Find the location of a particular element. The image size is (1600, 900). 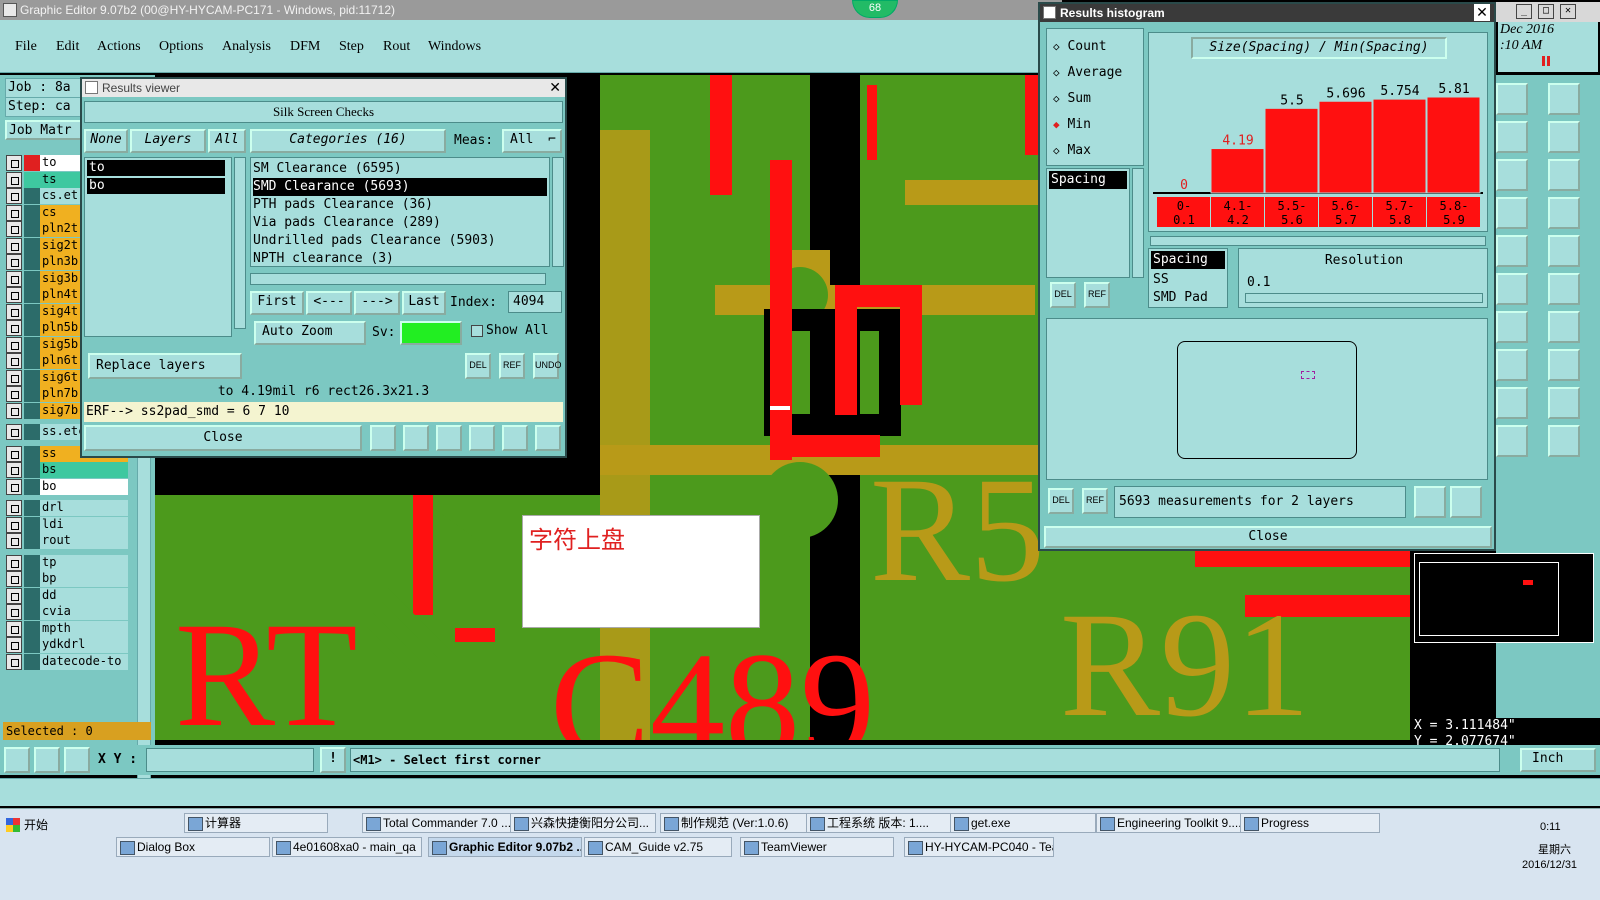

text-outline-icon is located at coordinates (1564, 403).